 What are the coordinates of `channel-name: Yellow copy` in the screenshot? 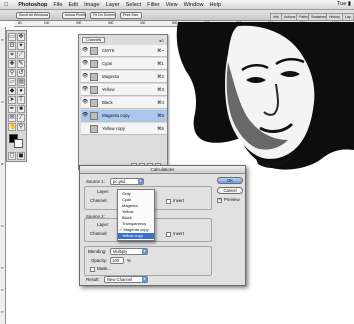 It's located at (114, 128).